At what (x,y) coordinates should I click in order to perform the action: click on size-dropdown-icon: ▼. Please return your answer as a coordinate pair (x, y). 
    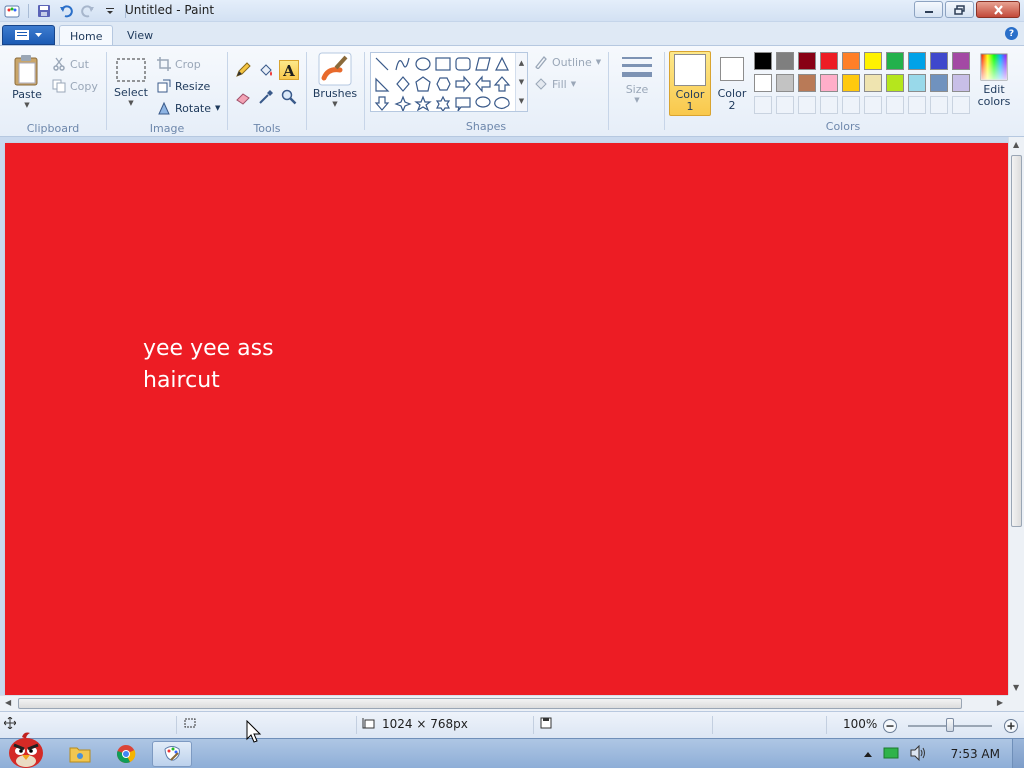
    Looking at the image, I should click on (636, 100).